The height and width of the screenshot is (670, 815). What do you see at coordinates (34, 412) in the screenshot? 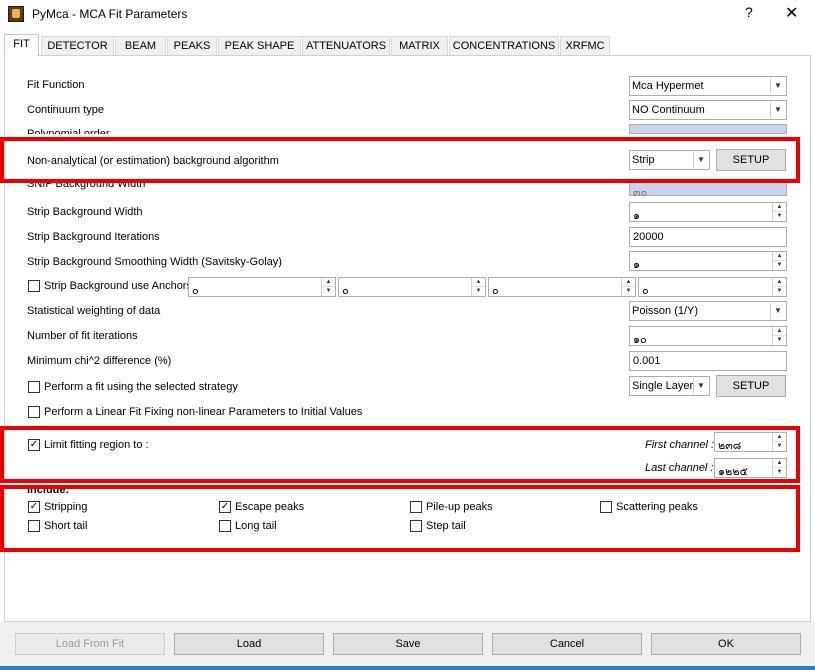
I see `linear-fit-checkbox` at bounding box center [34, 412].